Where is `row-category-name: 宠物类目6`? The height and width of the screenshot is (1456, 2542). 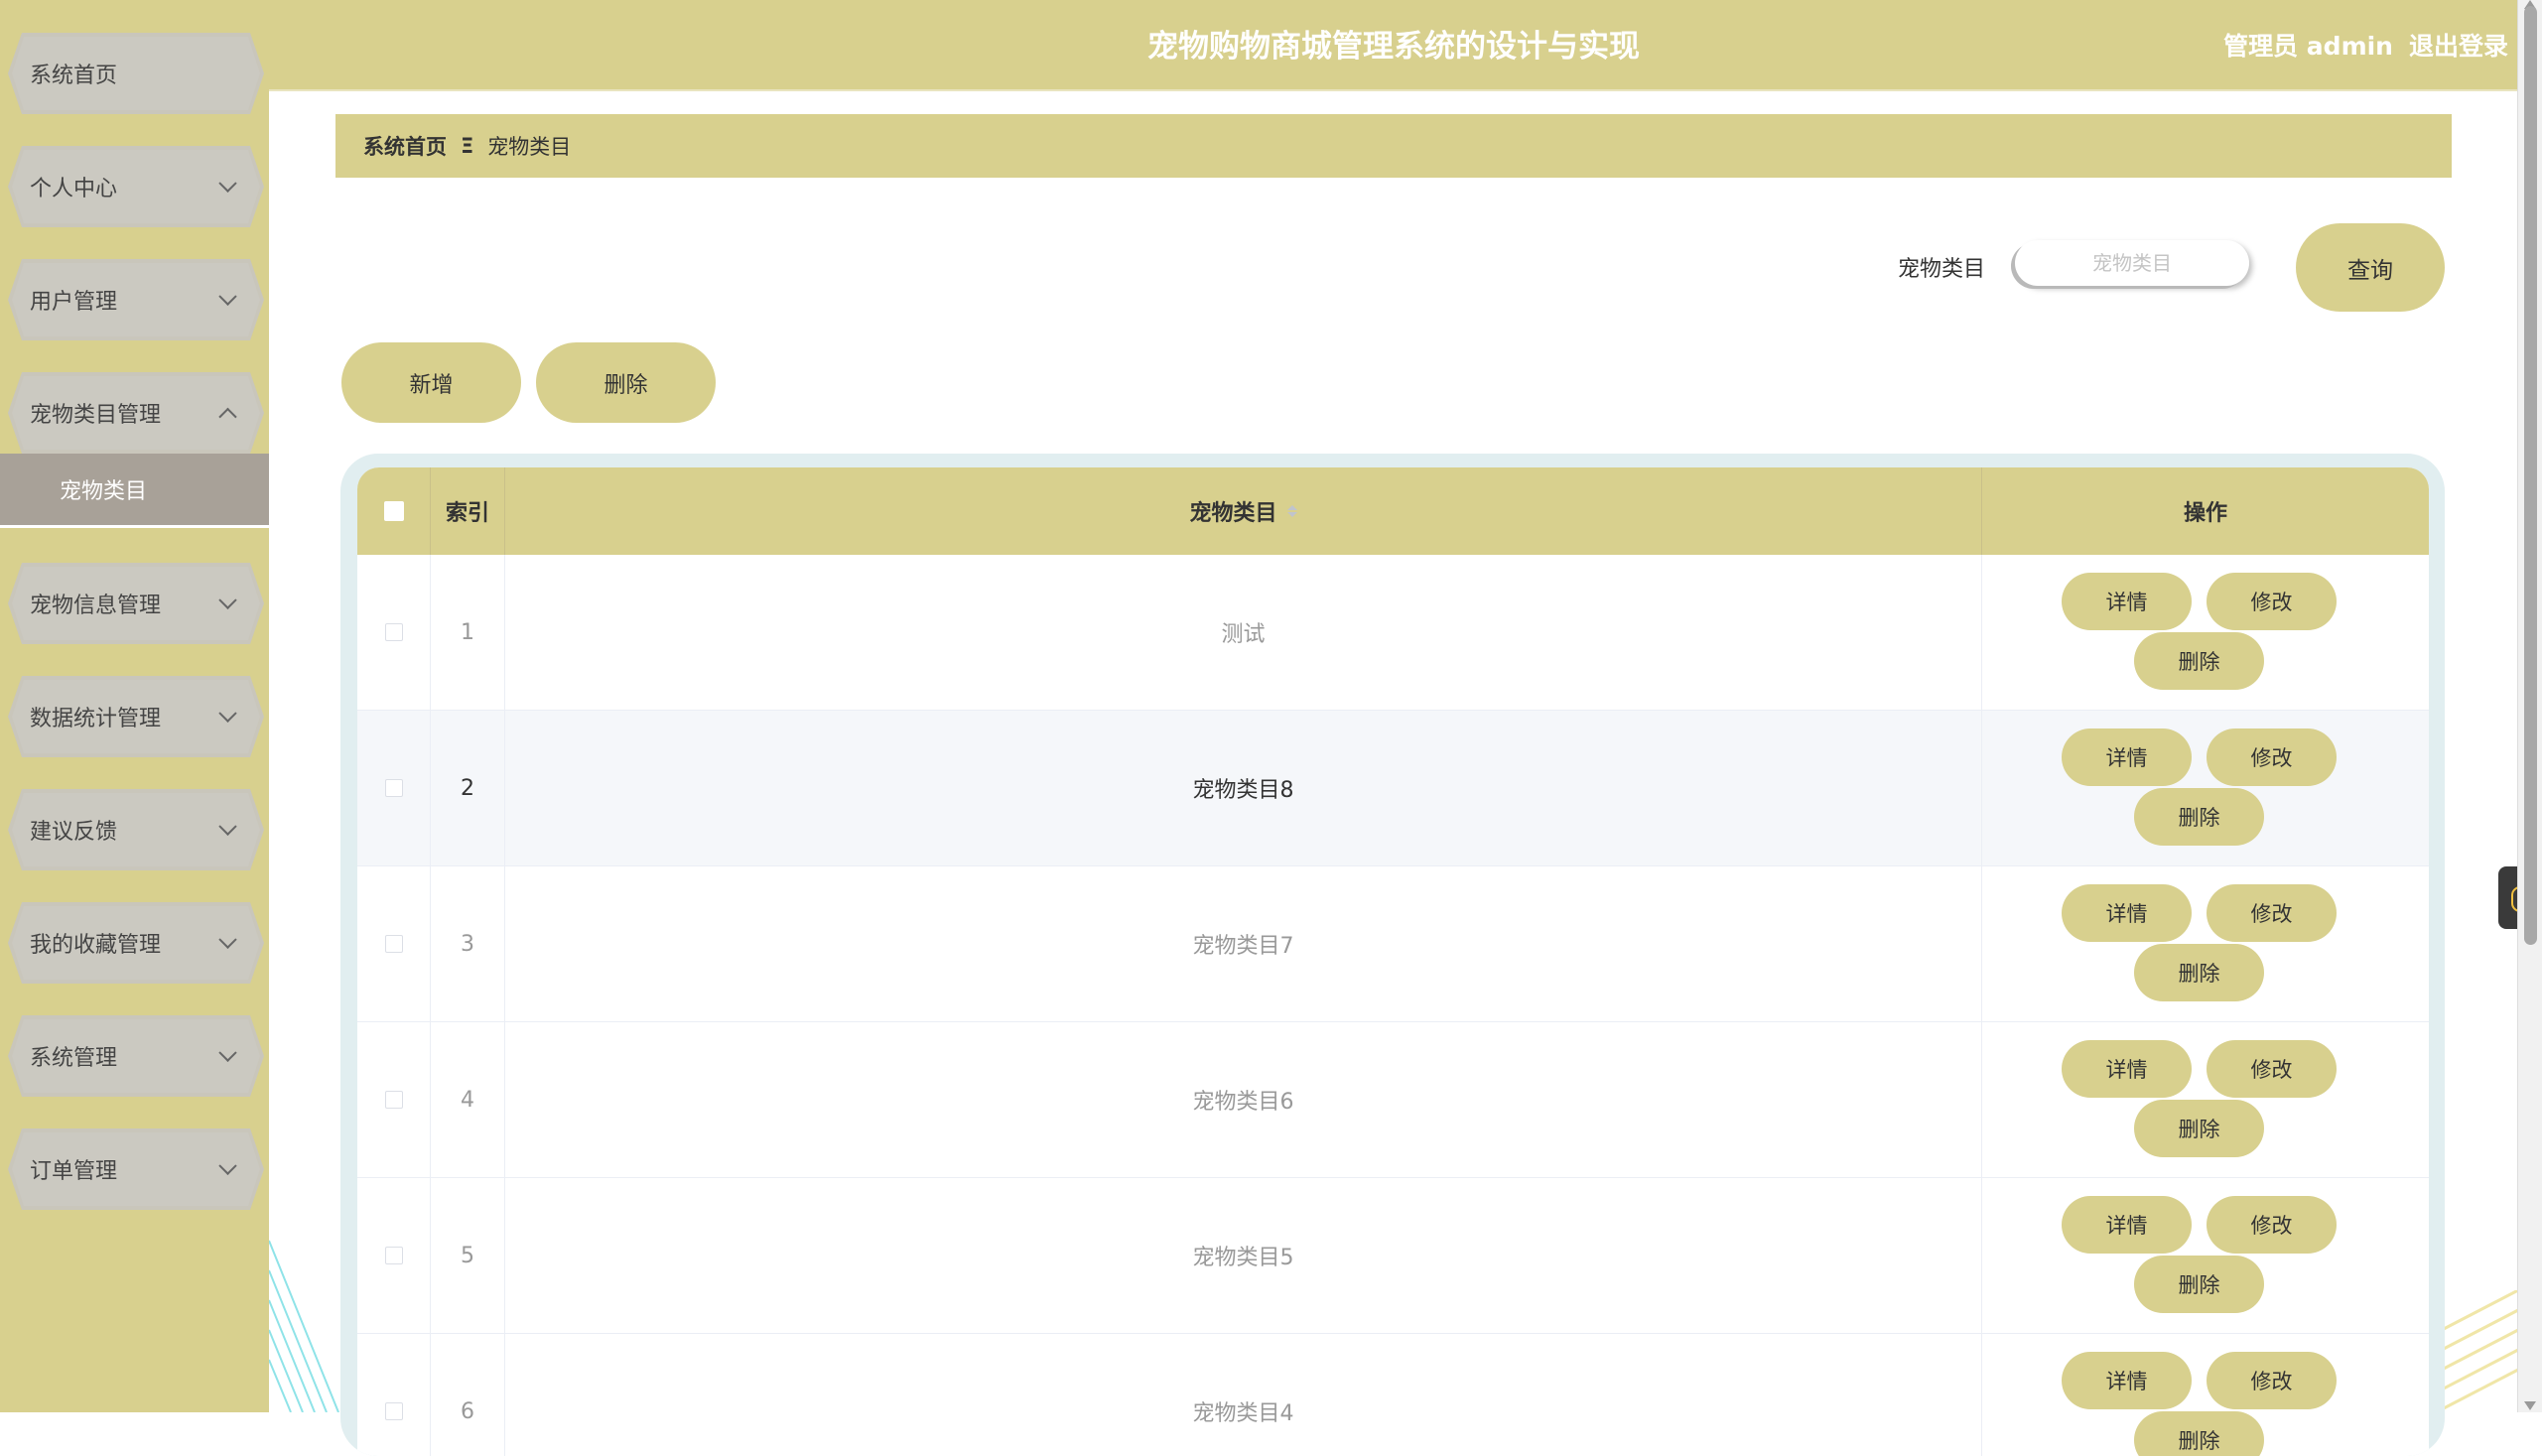 row-category-name: 宠物类目6 is located at coordinates (1244, 1099).